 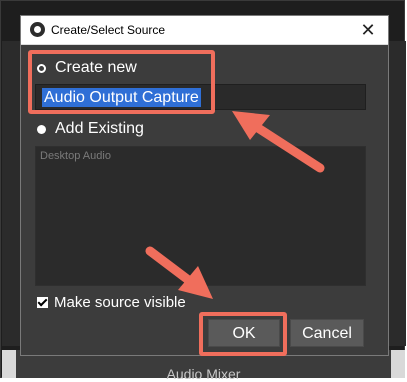 I want to click on dialog-titlebar: Create/Select Source ✕, so click(x=204, y=30).